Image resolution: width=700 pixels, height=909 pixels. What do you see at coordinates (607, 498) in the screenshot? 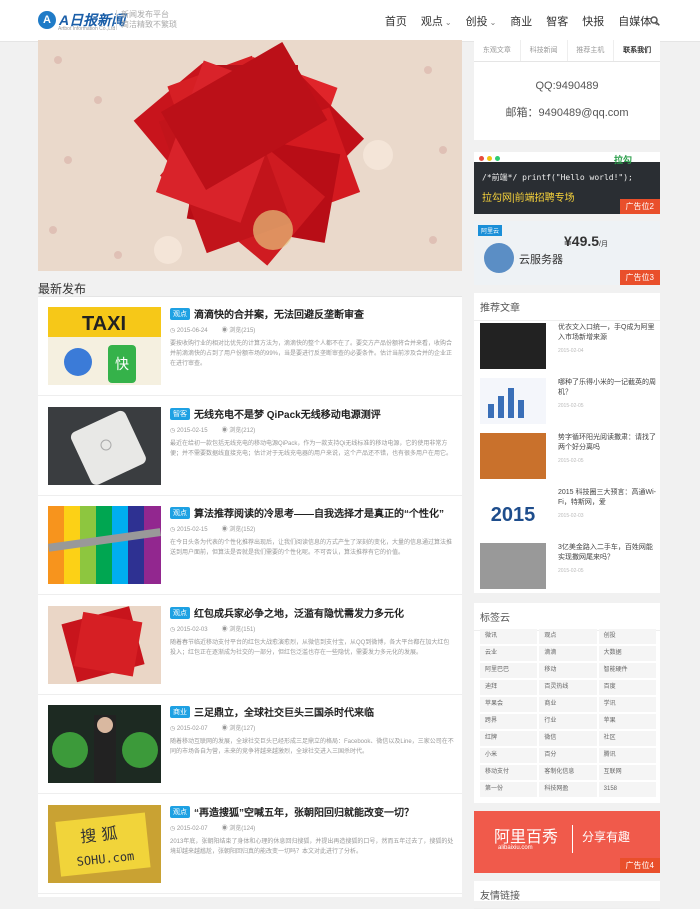
I see `recommend-title: 2015 科技圈三大预言：高通Wi-Fi，特斯网，爱` at bounding box center [607, 498].